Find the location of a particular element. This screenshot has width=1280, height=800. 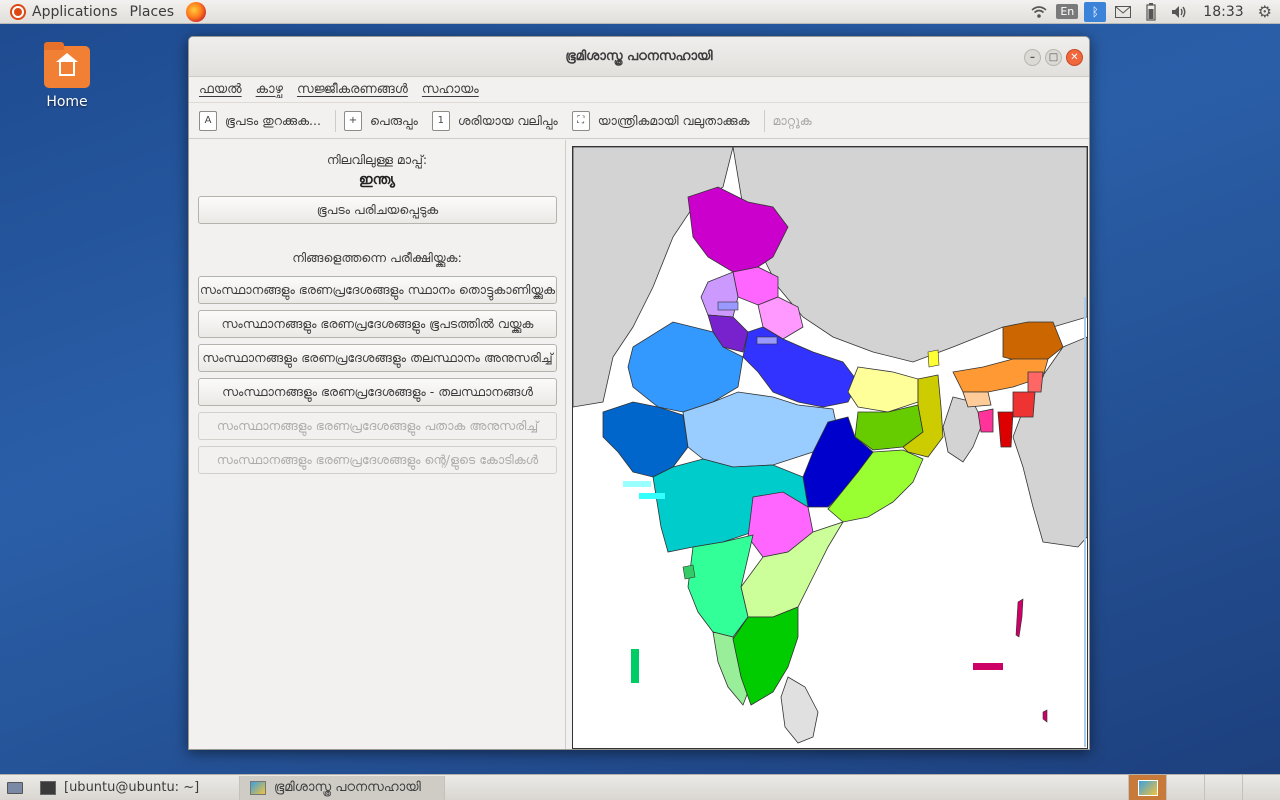

zoom-button: + പെരുപ്പം is located at coordinates (384, 120).